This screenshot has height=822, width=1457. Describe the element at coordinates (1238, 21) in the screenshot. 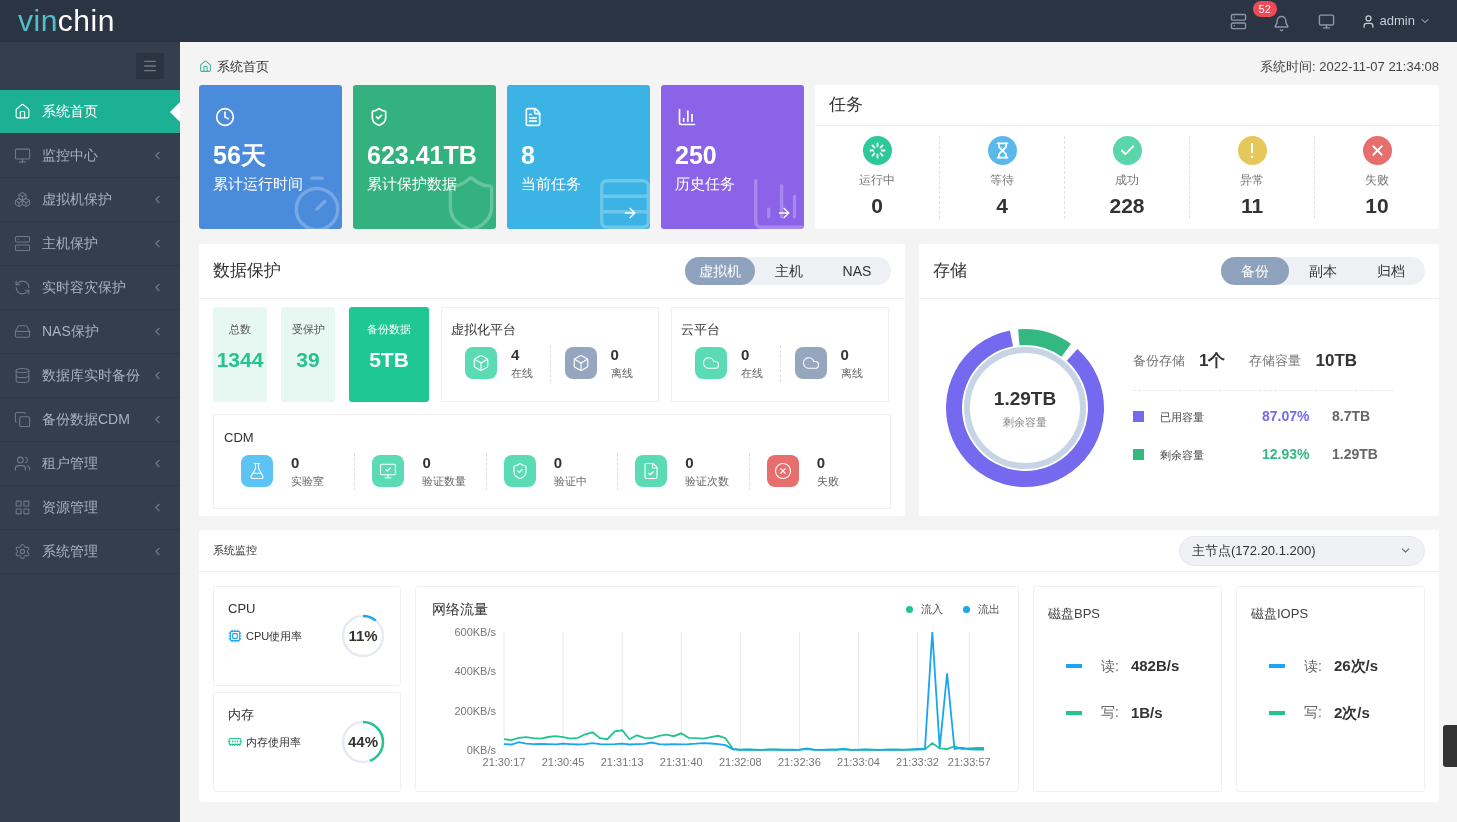

I see `server-icon` at that location.